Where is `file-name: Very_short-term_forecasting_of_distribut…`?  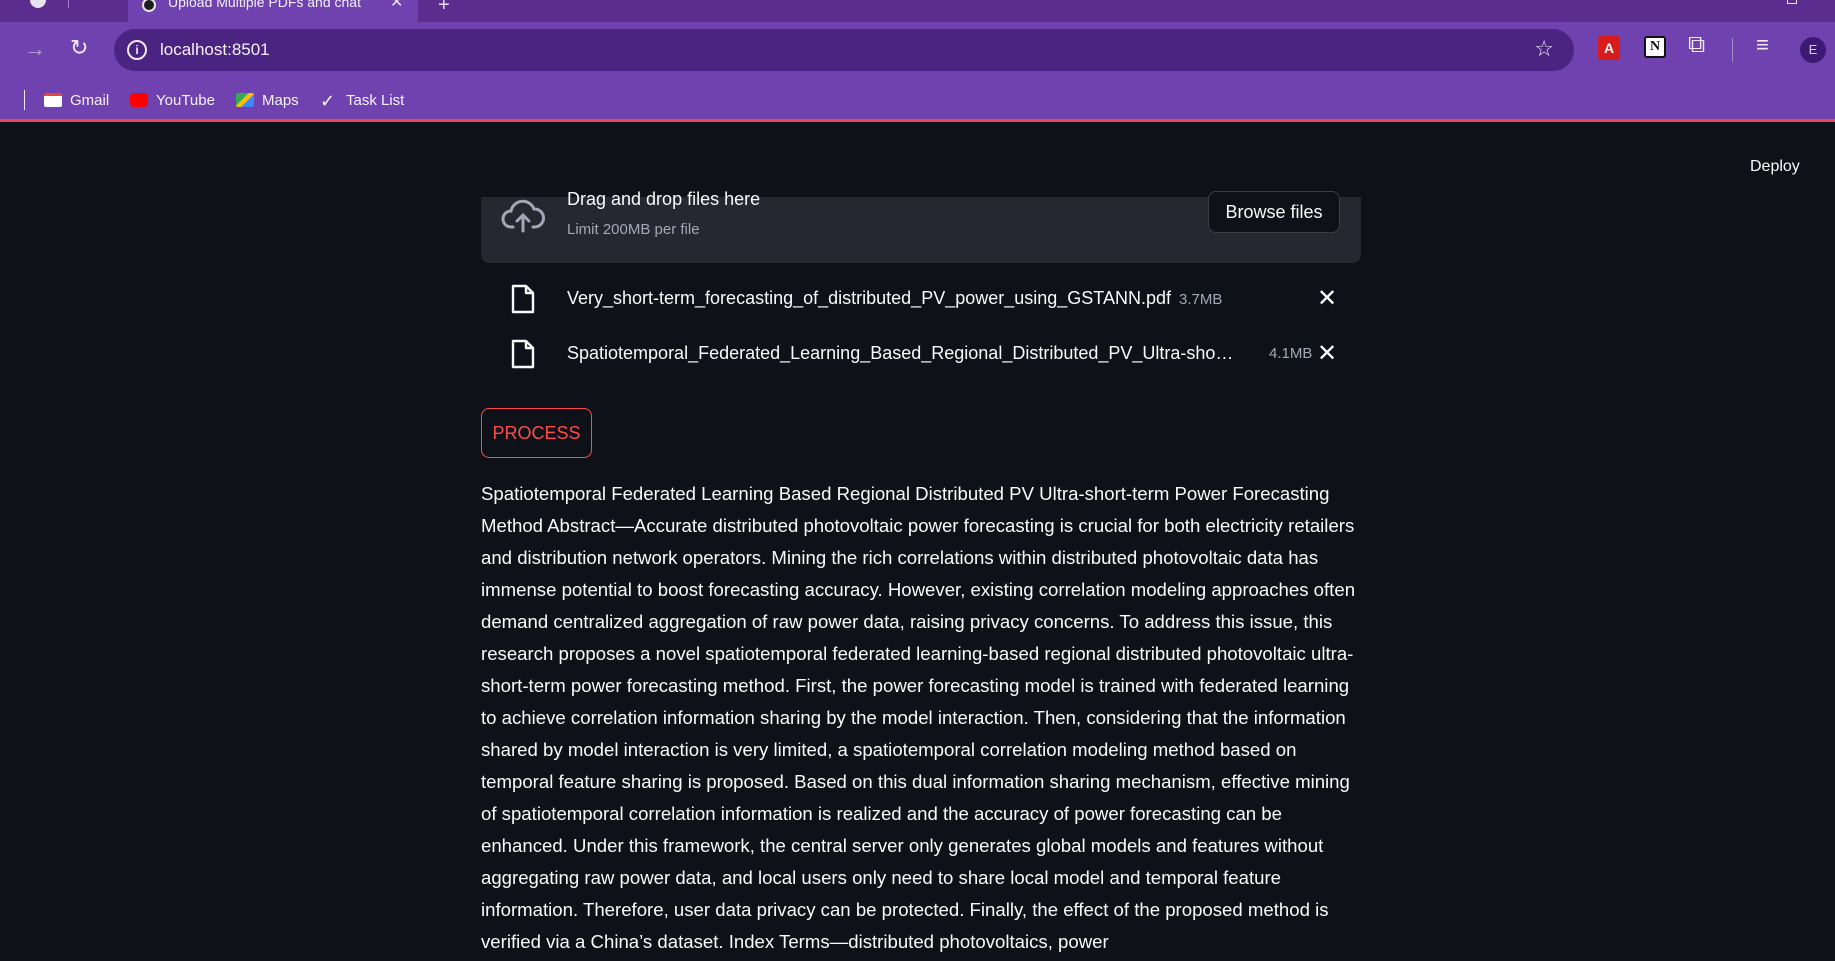 file-name: Very_short-term_forecasting_of_distribut… is located at coordinates (895, 298).